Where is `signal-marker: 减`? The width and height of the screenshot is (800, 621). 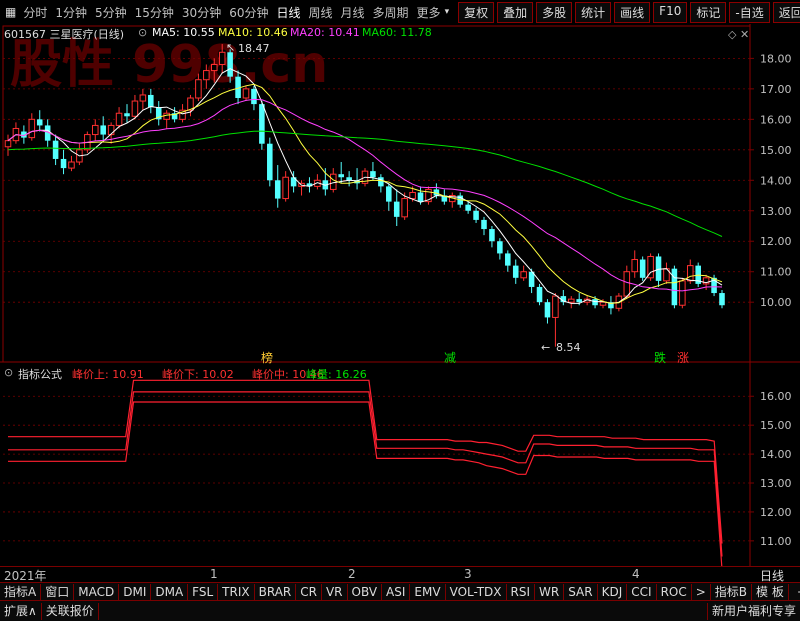 signal-marker: 减 is located at coordinates (450, 358).